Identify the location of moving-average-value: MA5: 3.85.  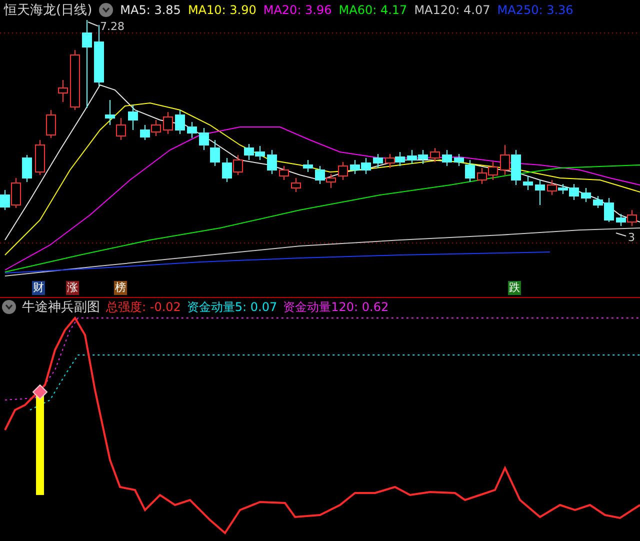
(150, 10).